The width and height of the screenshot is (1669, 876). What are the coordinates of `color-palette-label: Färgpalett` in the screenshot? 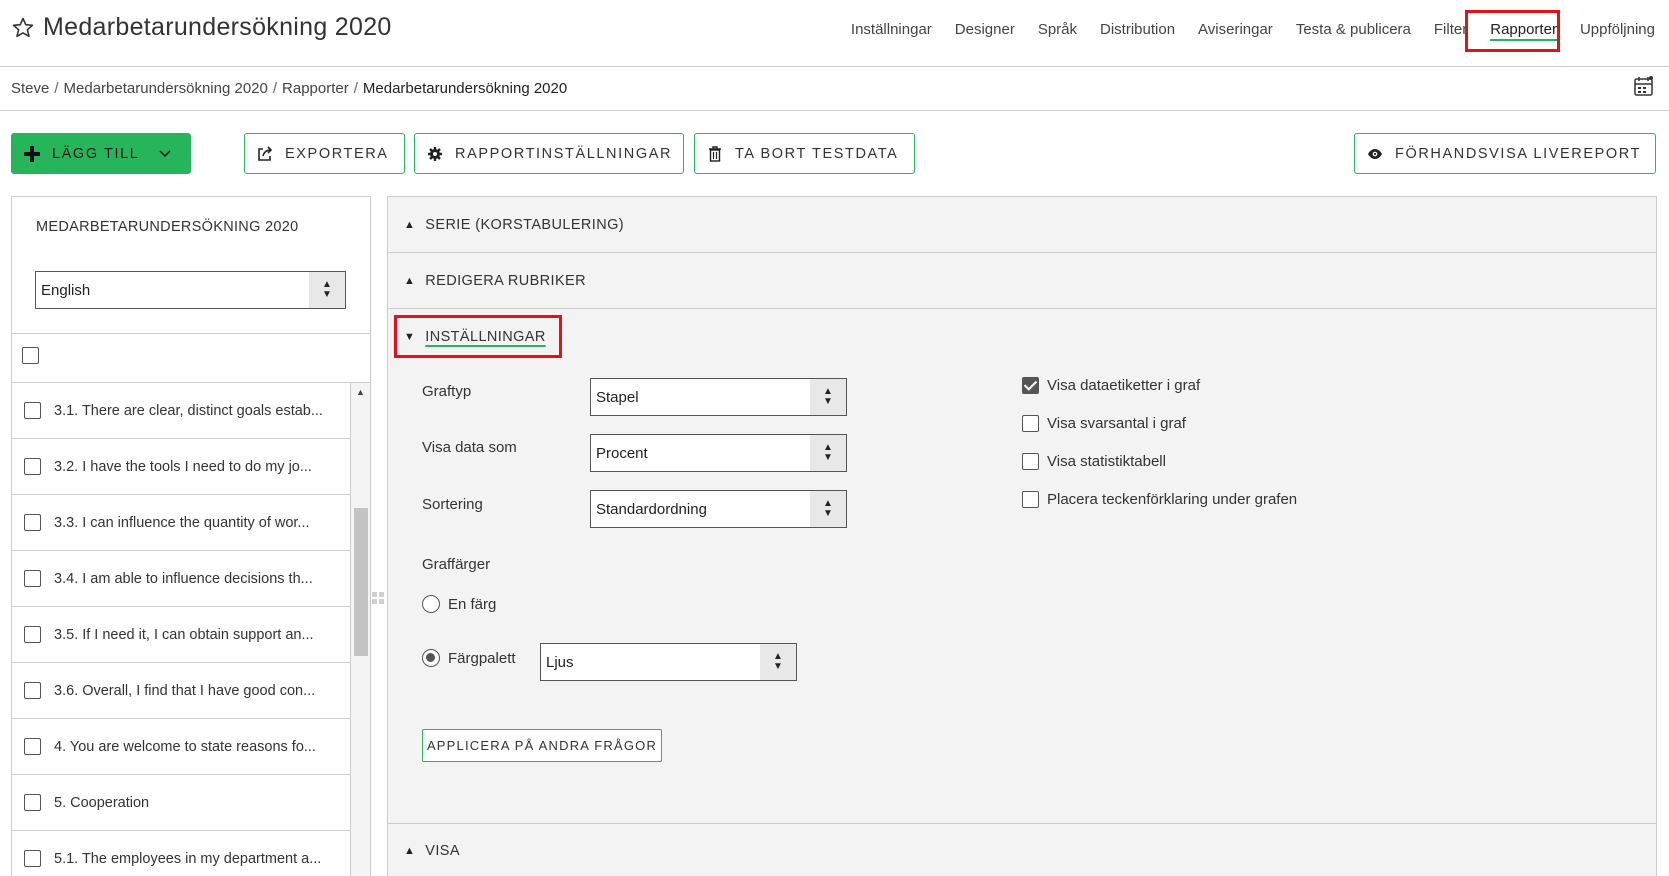 It's located at (482, 658).